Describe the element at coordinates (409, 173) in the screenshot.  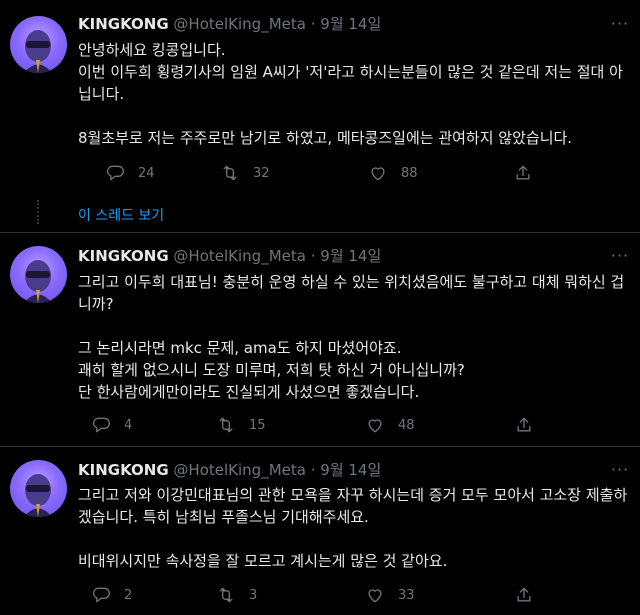
I see `like-count: 88` at that location.